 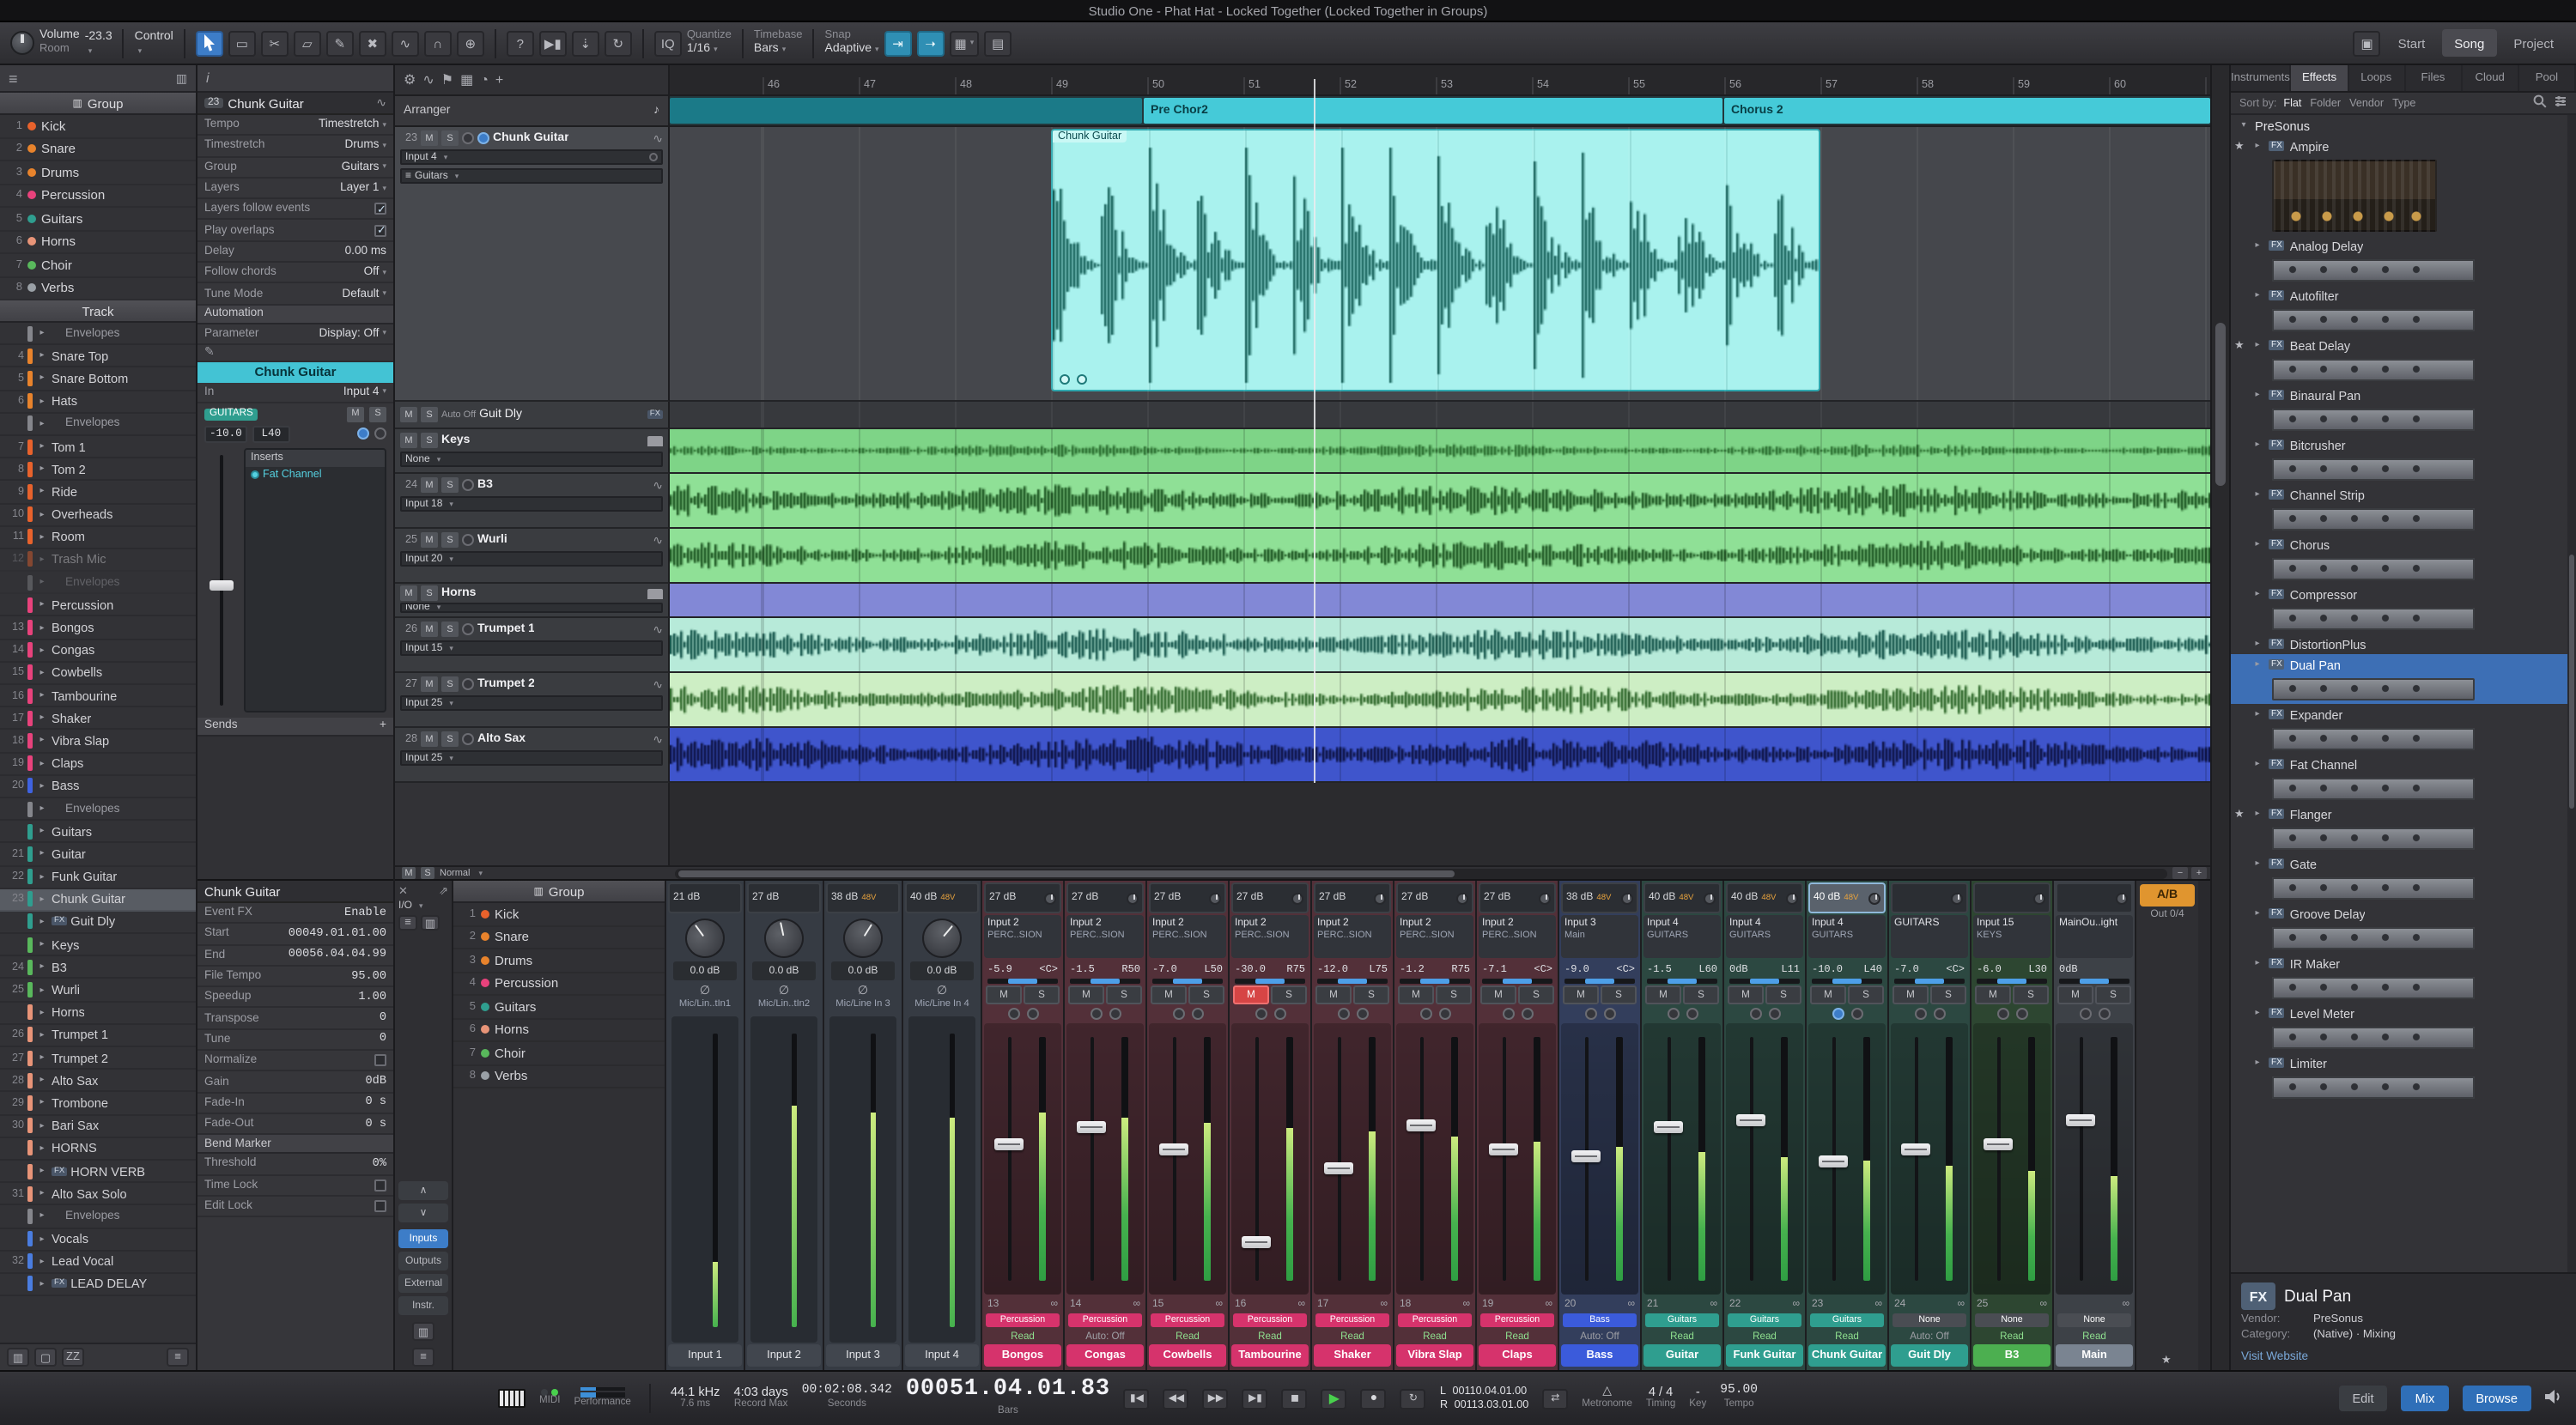 What do you see at coordinates (295, 914) in the screenshot?
I see `event-inspector-row: Event FX Enable` at bounding box center [295, 914].